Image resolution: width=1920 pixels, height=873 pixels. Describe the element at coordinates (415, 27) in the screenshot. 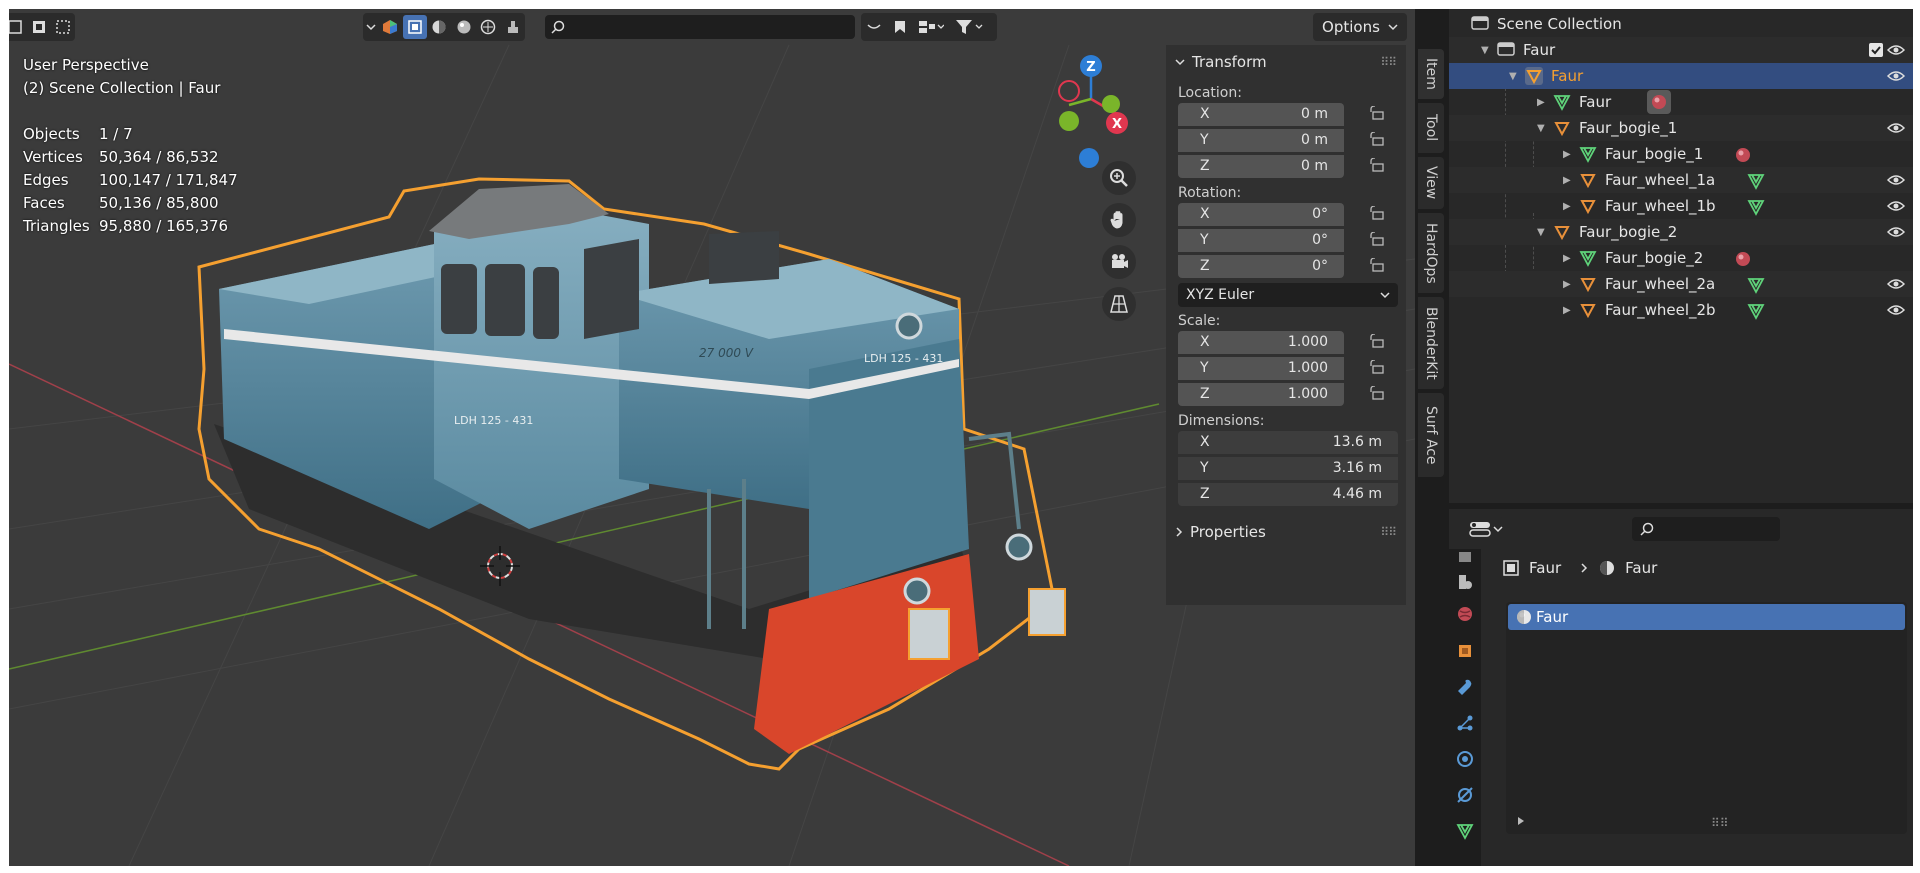

I see `object-select-icon` at that location.